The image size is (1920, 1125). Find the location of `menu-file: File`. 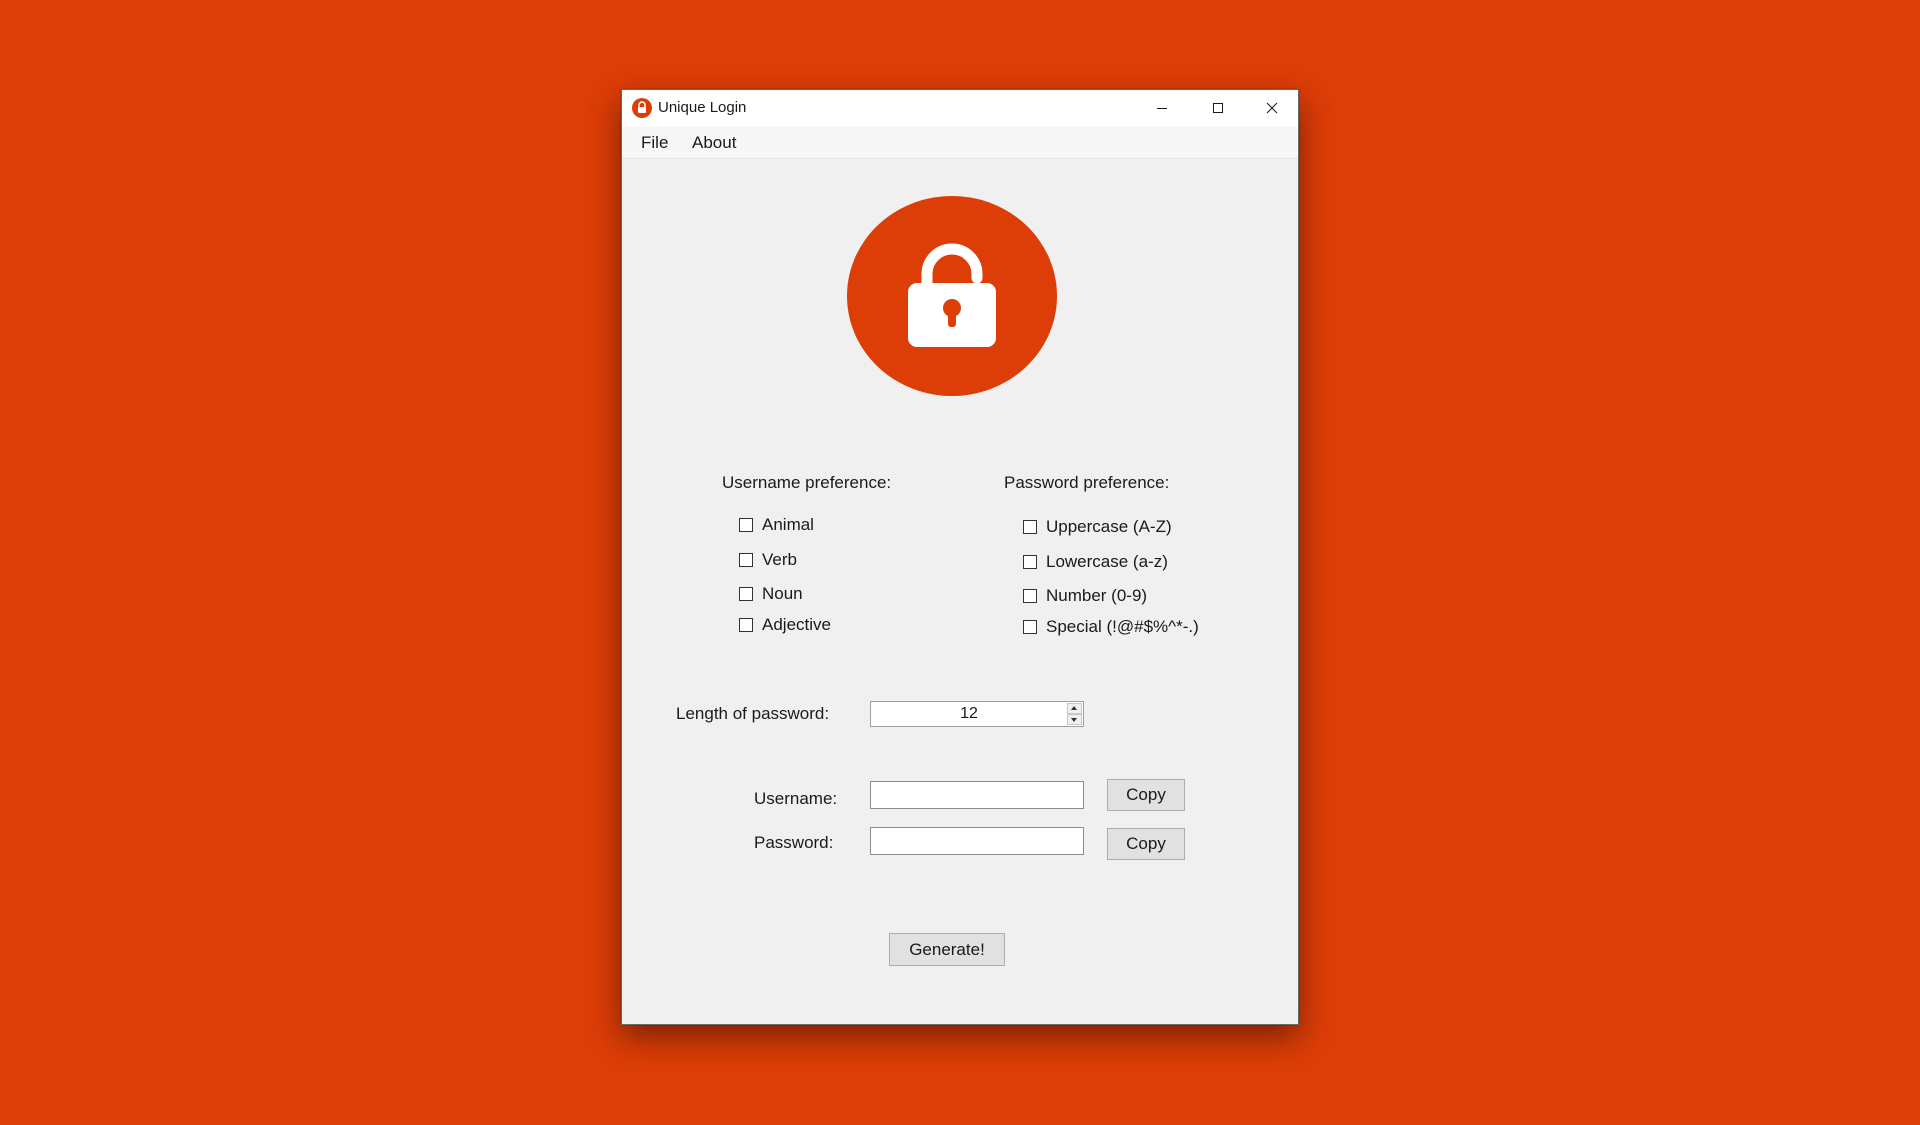

menu-file: File is located at coordinates (654, 143).